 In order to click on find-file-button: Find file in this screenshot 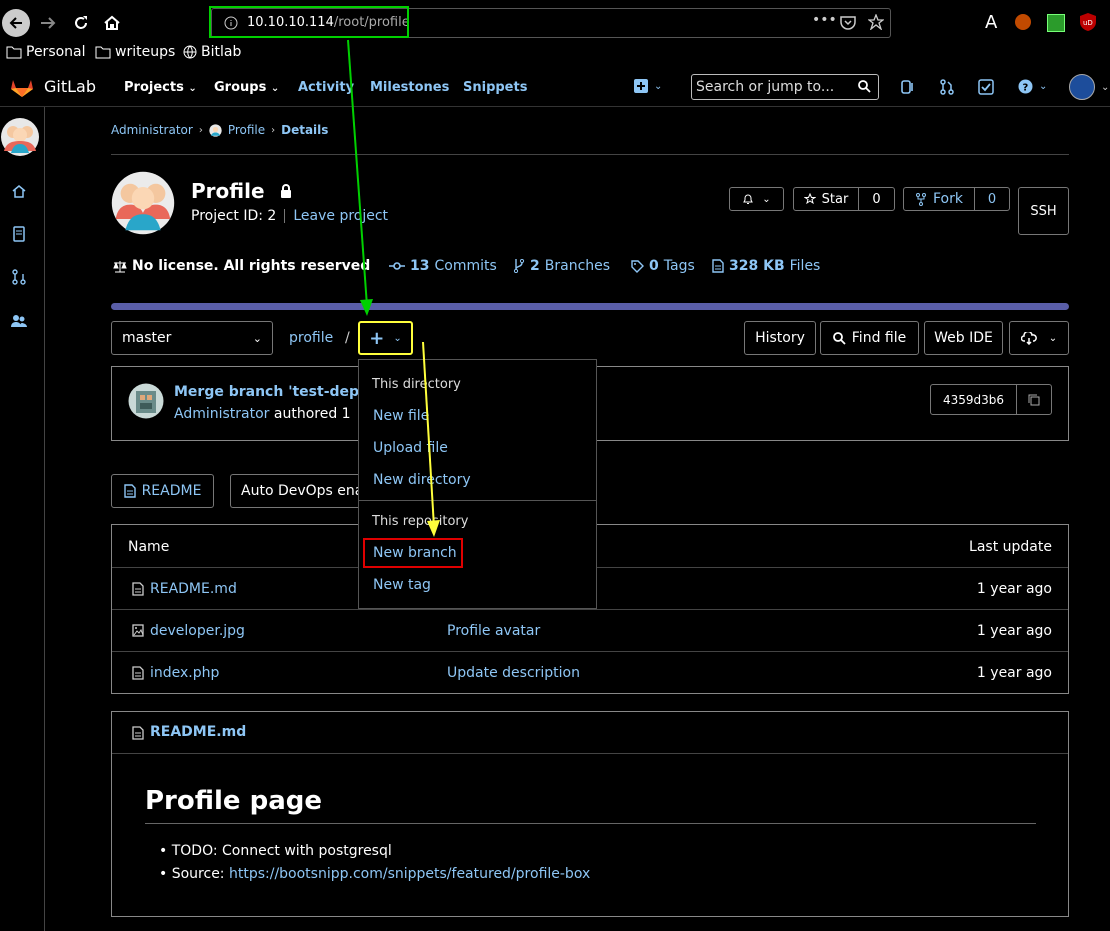, I will do `click(869, 338)`.